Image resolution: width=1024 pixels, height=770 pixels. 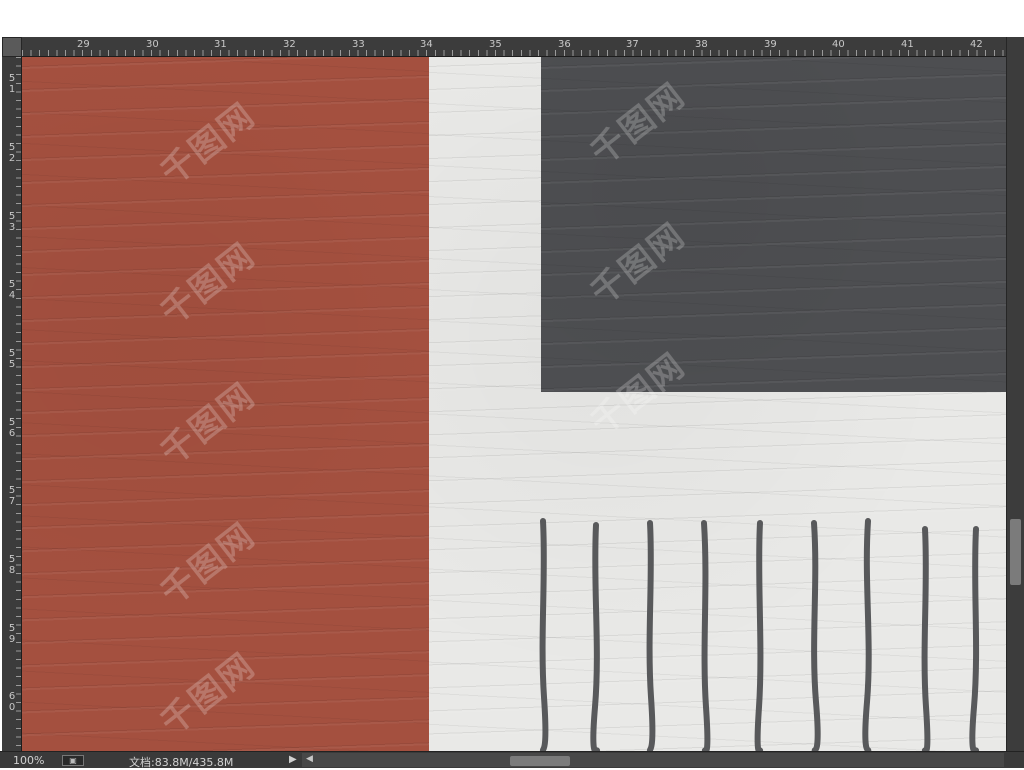 What do you see at coordinates (358, 44) in the screenshot?
I see `ruler-label: 33` at bounding box center [358, 44].